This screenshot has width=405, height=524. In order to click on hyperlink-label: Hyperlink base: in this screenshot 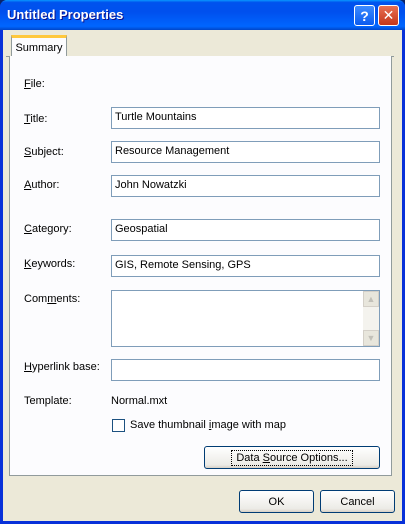, I will do `click(62, 367)`.